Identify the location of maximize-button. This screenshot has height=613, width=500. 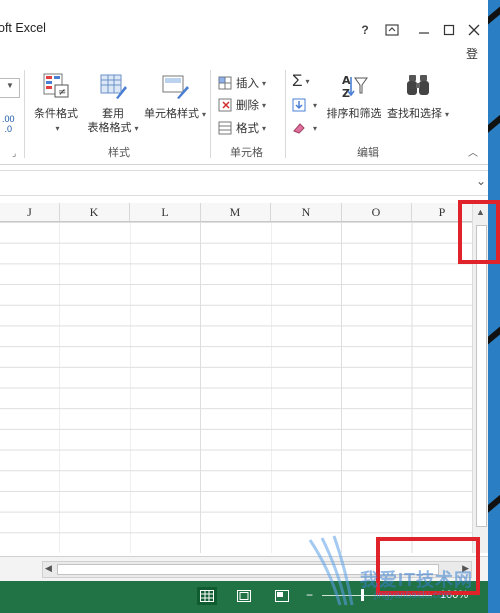
(449, 30).